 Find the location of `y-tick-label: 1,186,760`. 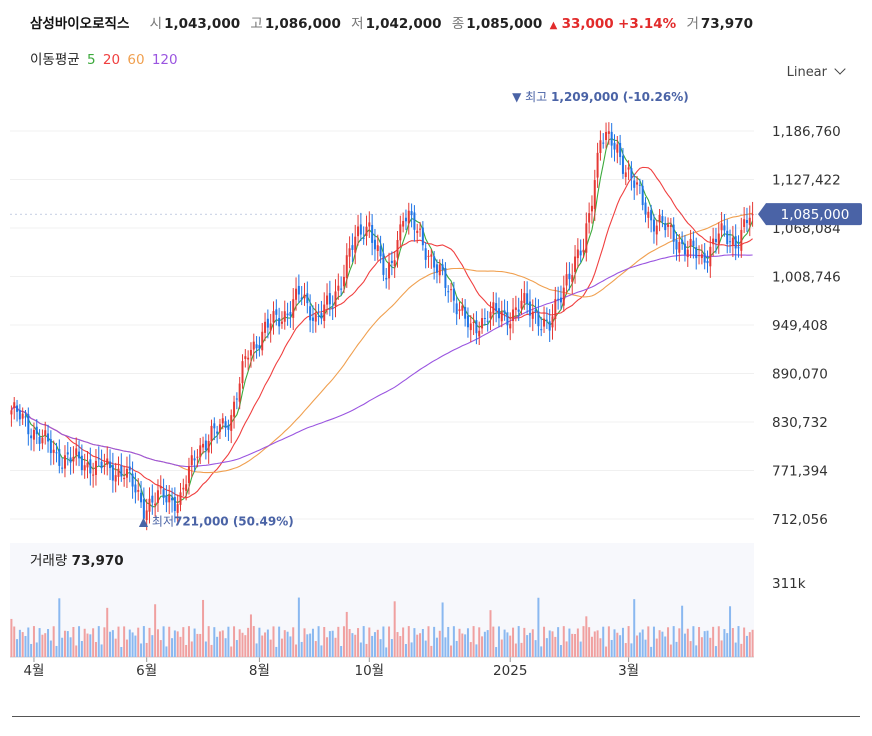

y-tick-label: 1,186,760 is located at coordinates (806, 132).